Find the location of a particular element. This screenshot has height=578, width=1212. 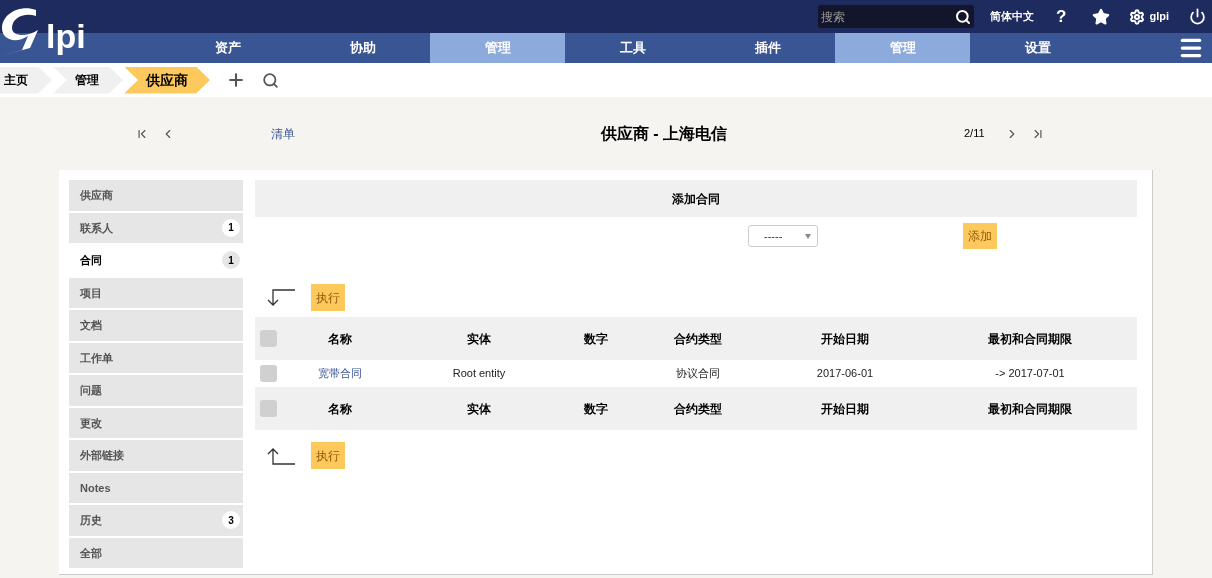

sidebar-tab: 工作单 is located at coordinates (156, 357).